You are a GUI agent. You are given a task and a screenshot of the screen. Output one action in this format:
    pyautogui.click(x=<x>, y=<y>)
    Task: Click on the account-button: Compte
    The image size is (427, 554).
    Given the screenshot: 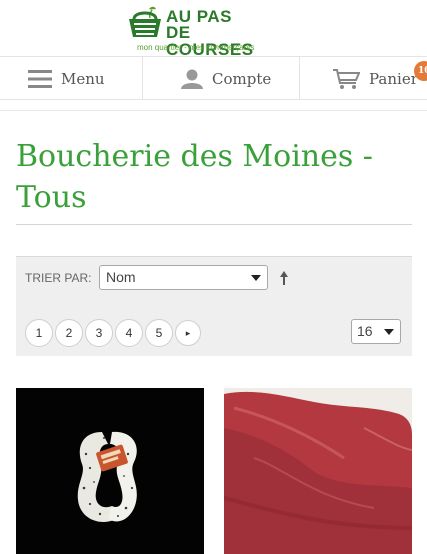 What is the action you would take?
    pyautogui.click(x=220, y=78)
    